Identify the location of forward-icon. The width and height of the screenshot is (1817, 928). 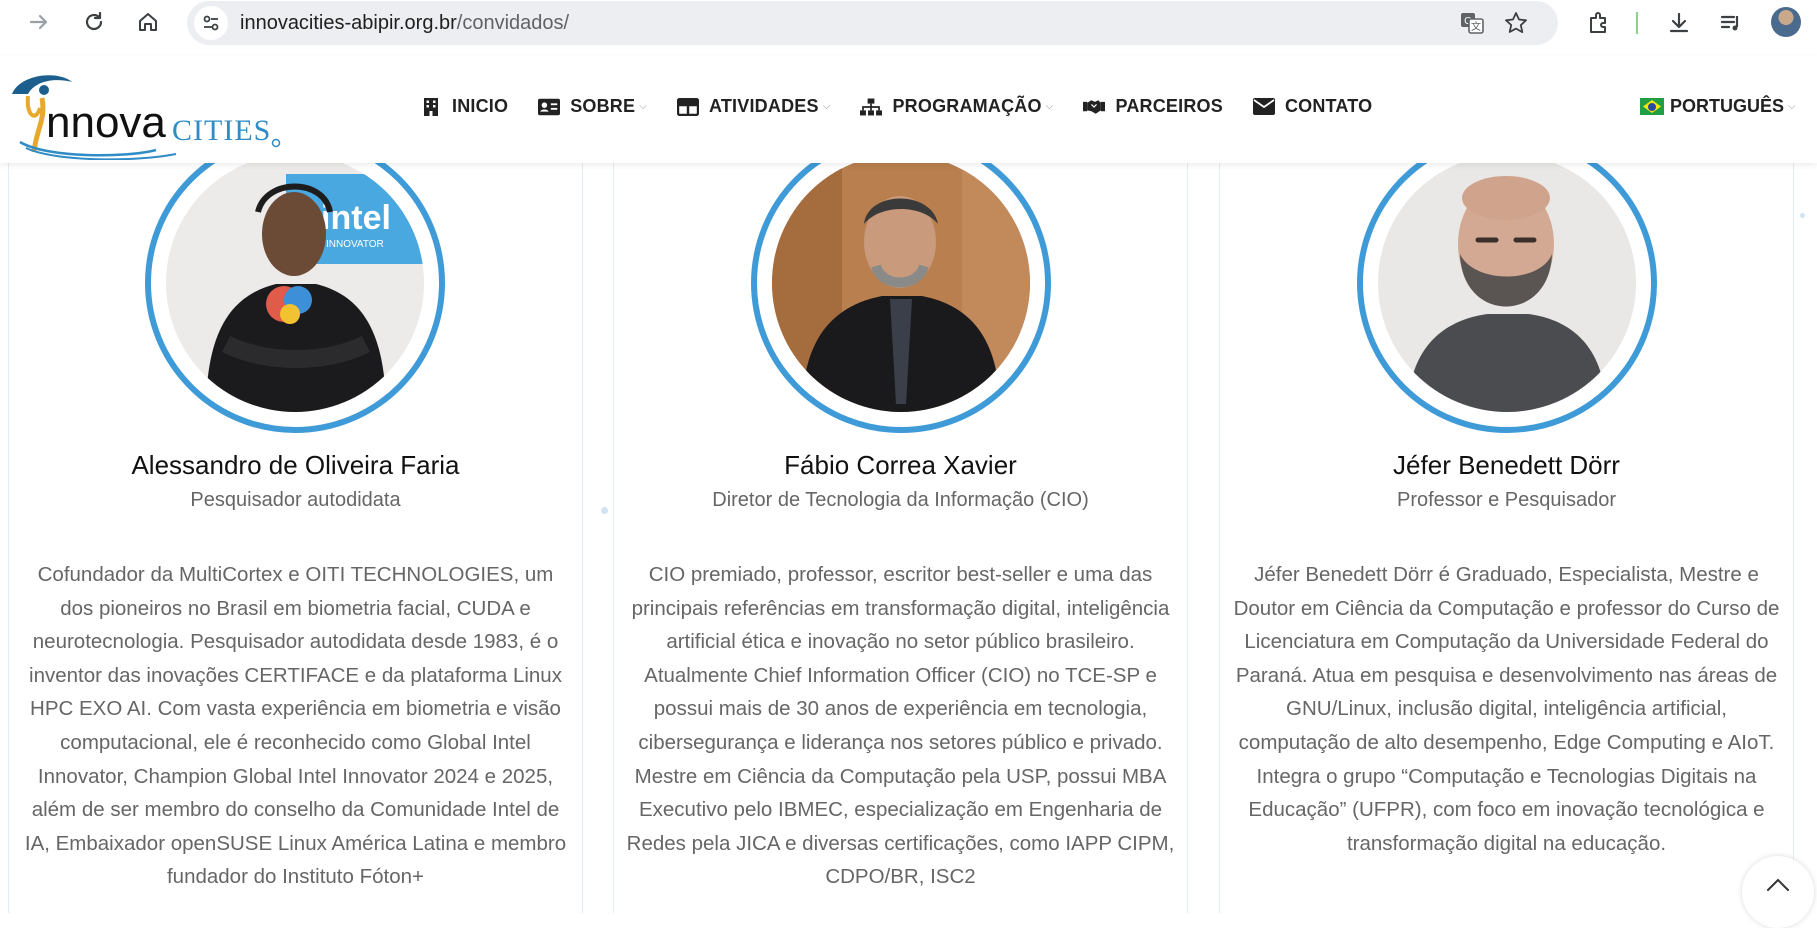
(39, 22).